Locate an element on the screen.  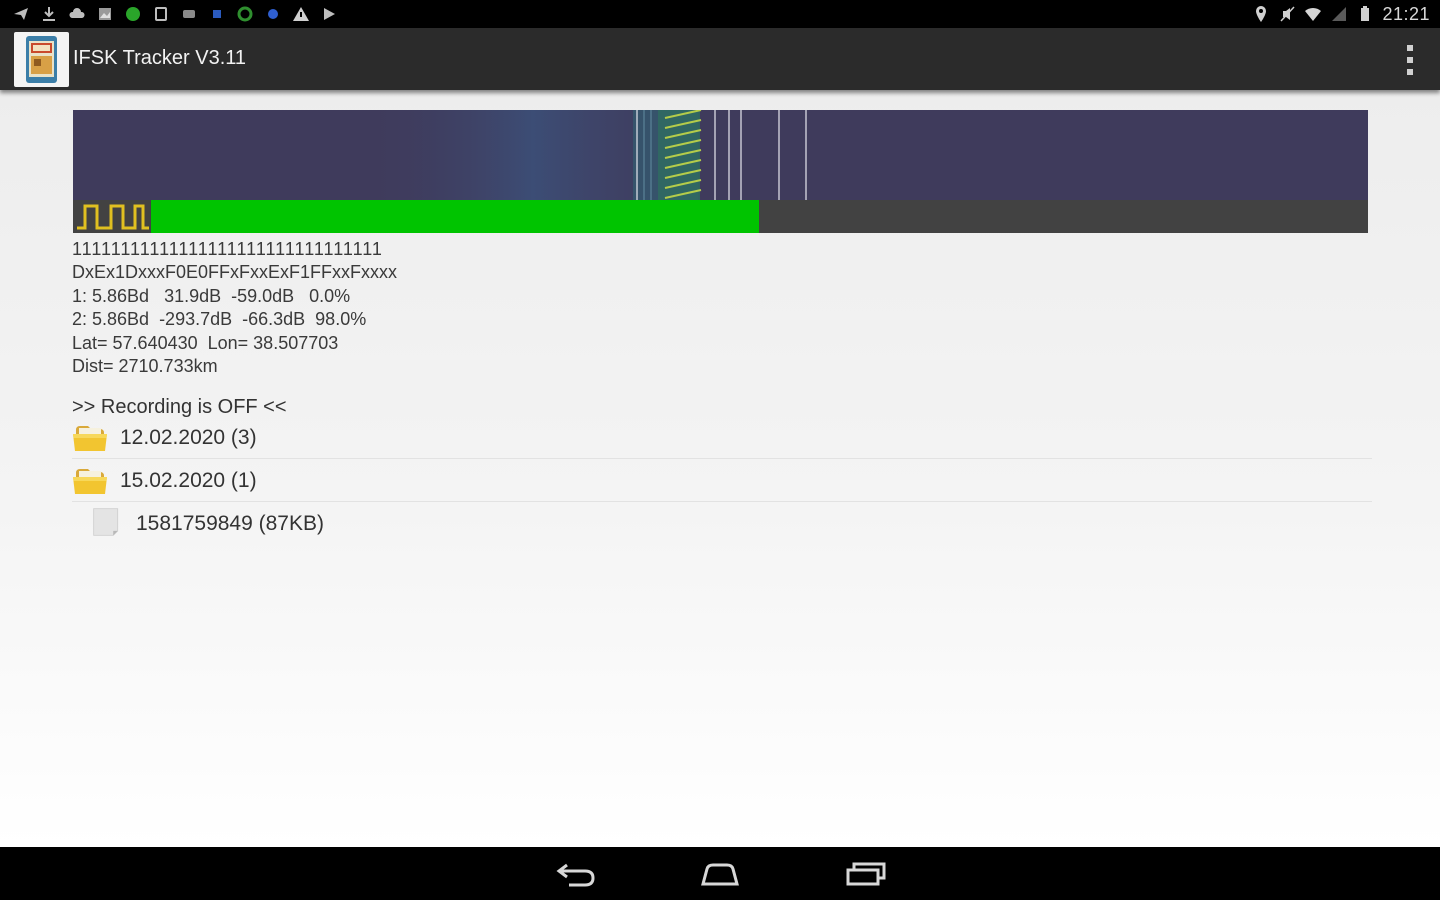
waveform-icon is located at coordinates (113, 217).